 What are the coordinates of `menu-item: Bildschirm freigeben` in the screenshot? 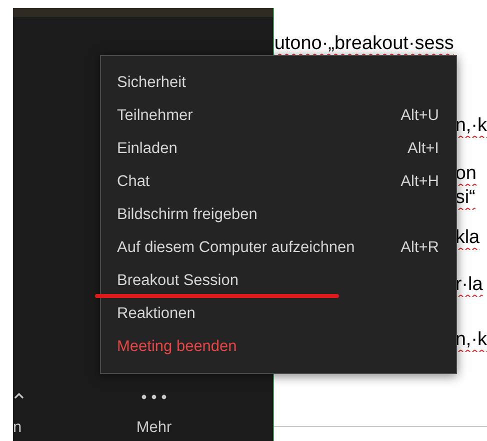 It's located at (278, 214).